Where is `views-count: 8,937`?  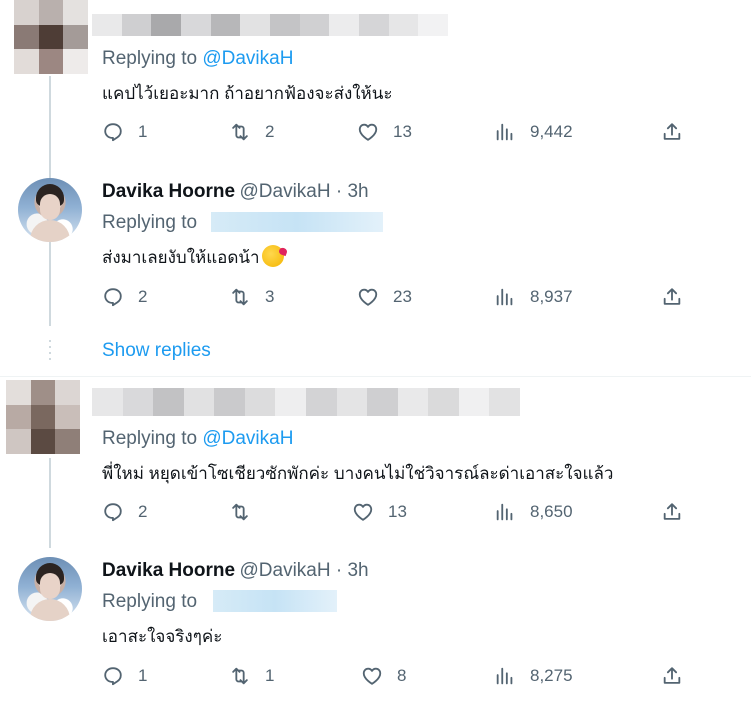
views-count: 8,937 is located at coordinates (551, 296).